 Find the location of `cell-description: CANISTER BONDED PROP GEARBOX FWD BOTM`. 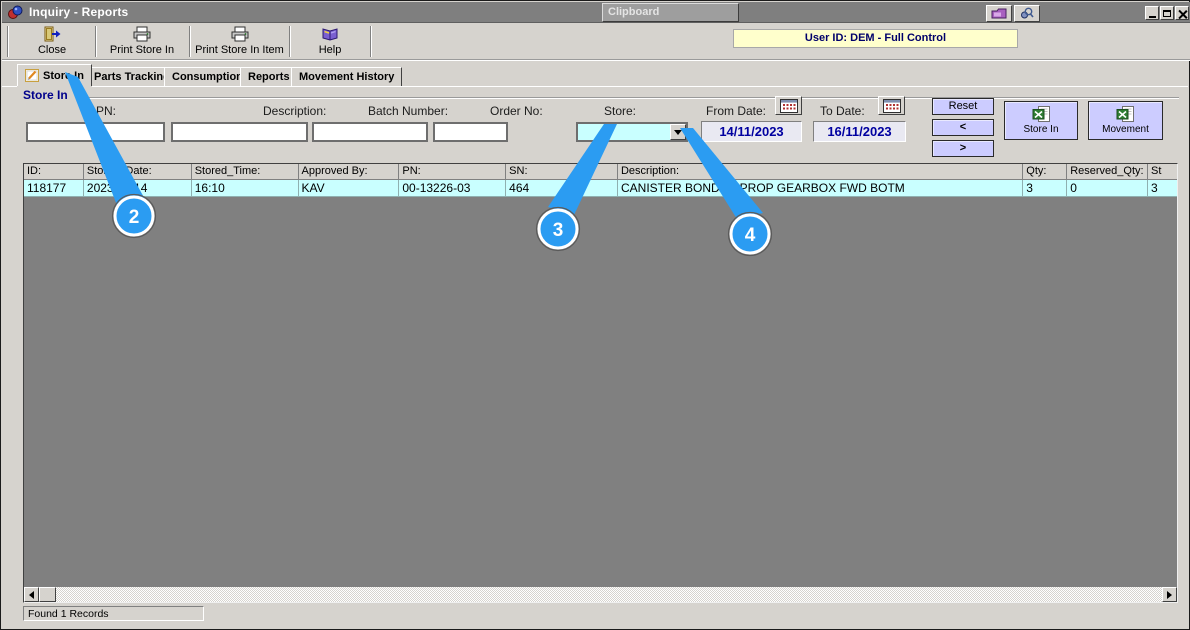

cell-description: CANISTER BONDED PROP GEARBOX FWD BOTM is located at coordinates (821, 188).